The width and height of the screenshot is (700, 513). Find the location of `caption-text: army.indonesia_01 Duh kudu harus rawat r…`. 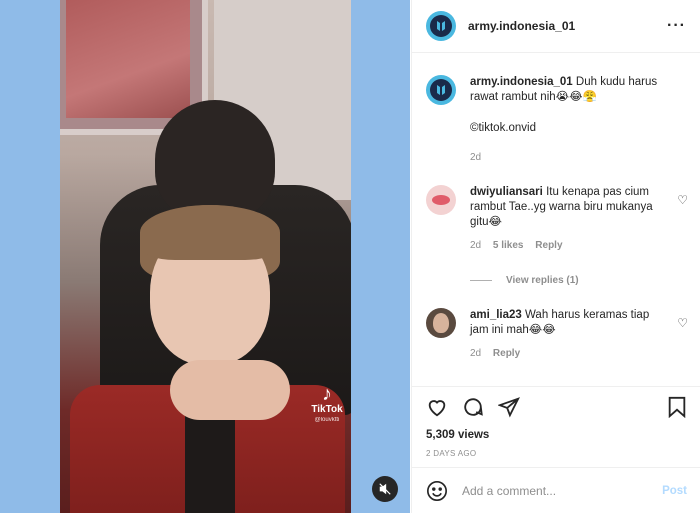

caption-text: army.indonesia_01 Duh kudu harus rawat r… is located at coordinates (570, 90).